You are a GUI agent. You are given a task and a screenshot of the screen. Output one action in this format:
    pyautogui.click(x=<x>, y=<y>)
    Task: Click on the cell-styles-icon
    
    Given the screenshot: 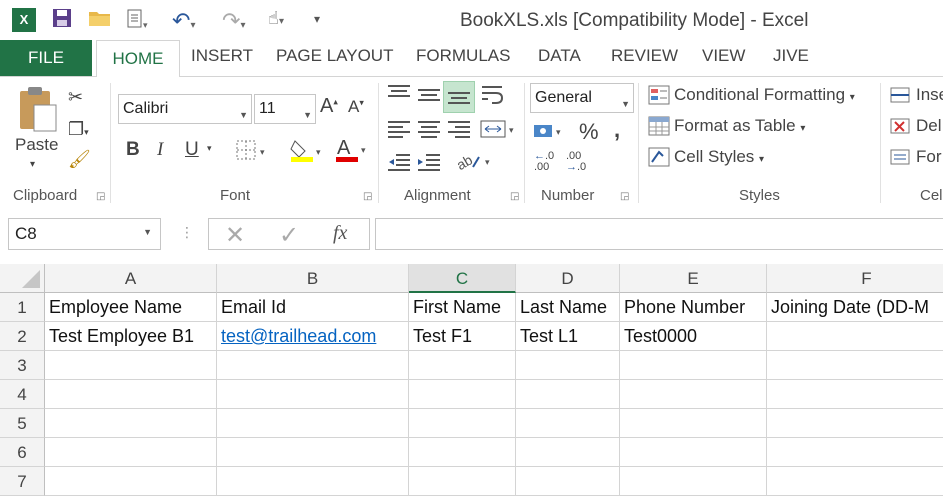 What is the action you would take?
    pyautogui.click(x=659, y=159)
    